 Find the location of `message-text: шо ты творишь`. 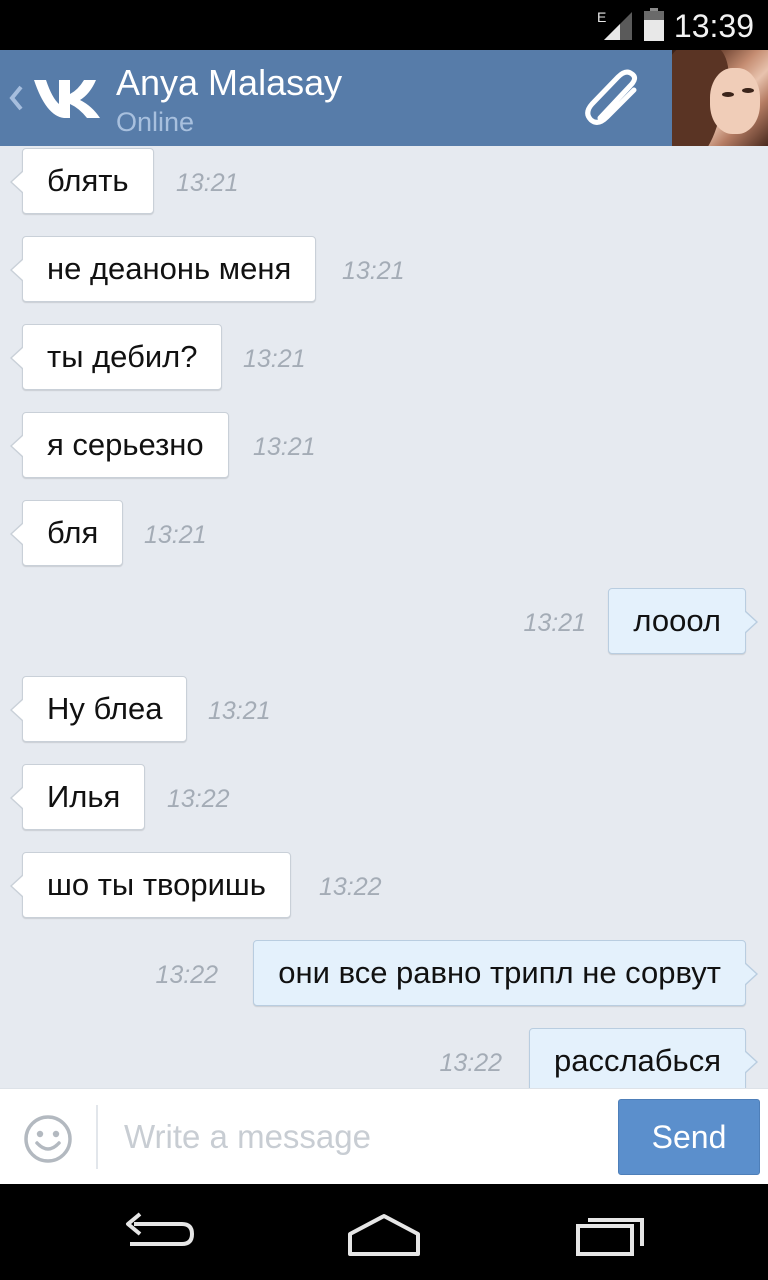

message-text: шо ты творишь is located at coordinates (156, 884).